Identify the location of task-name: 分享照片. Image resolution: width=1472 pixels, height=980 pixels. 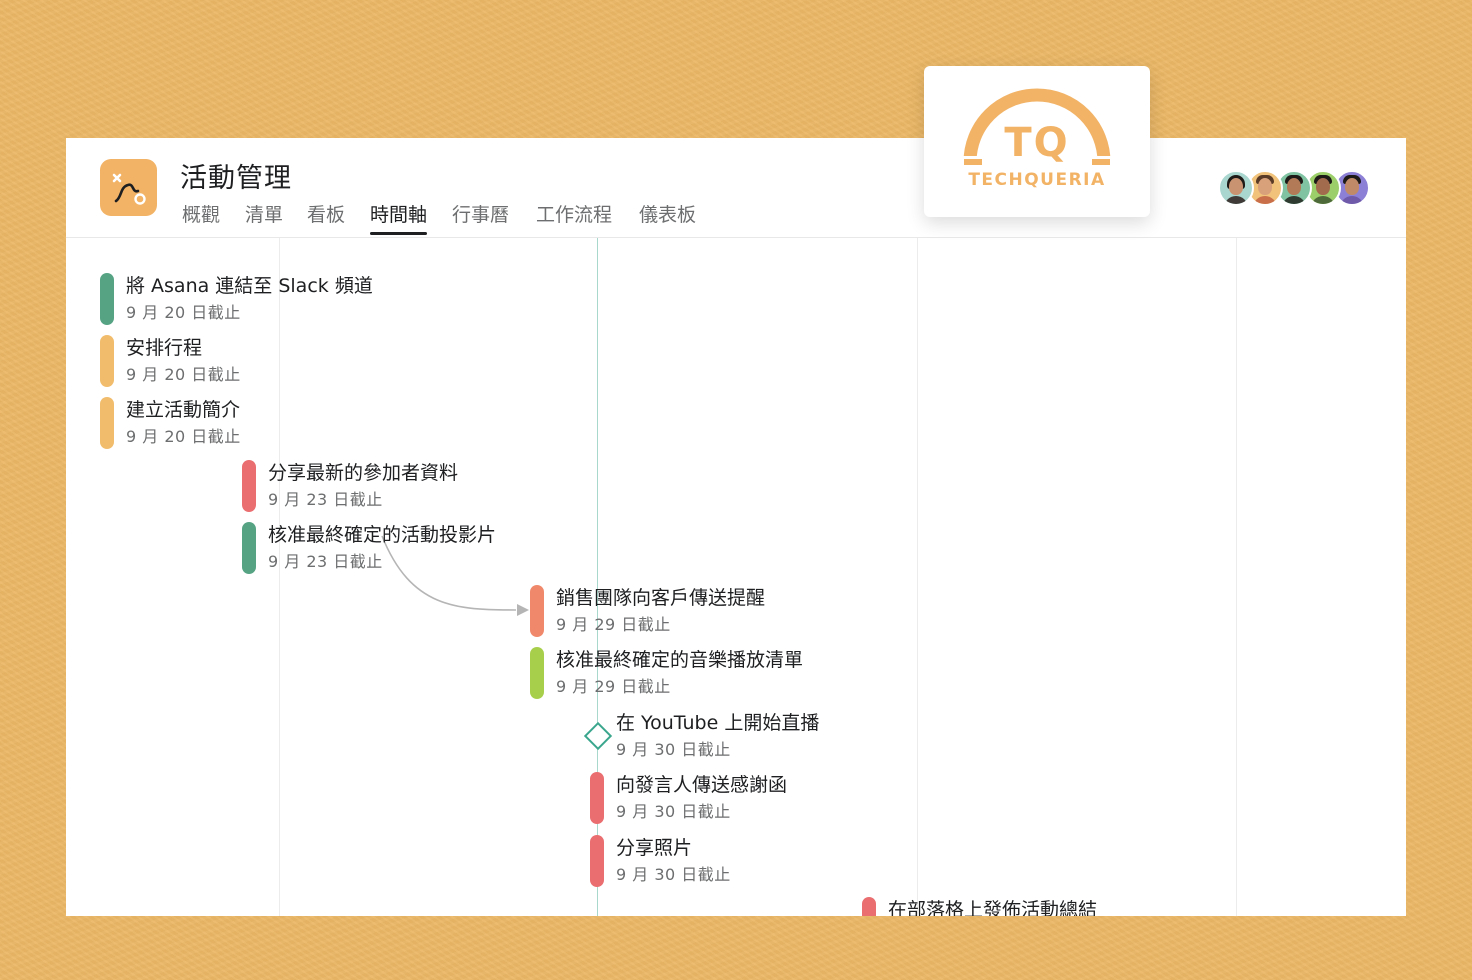
(654, 848).